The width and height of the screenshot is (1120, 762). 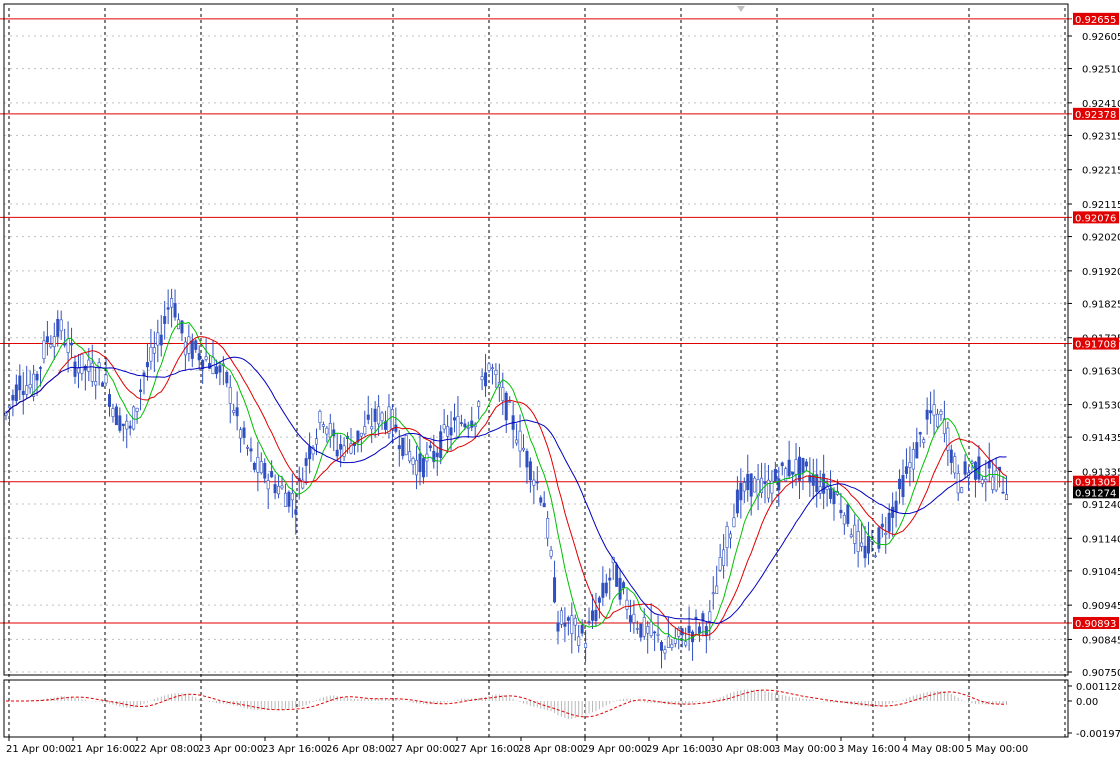 What do you see at coordinates (1101, 371) in the screenshot?
I see `price-tick-label: 0.91630` at bounding box center [1101, 371].